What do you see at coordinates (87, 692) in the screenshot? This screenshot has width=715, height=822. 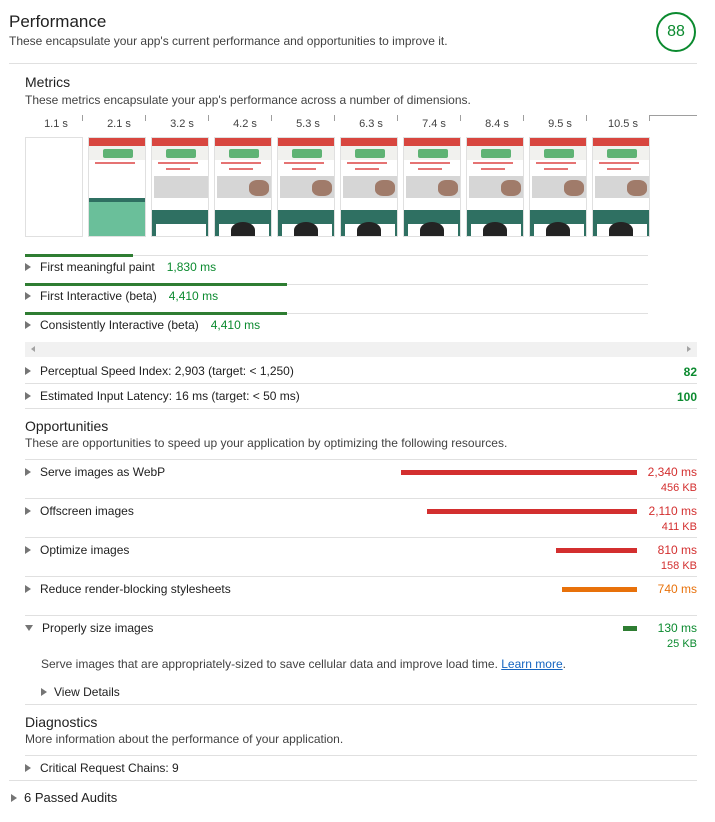 I see `view-details-label: View Details` at bounding box center [87, 692].